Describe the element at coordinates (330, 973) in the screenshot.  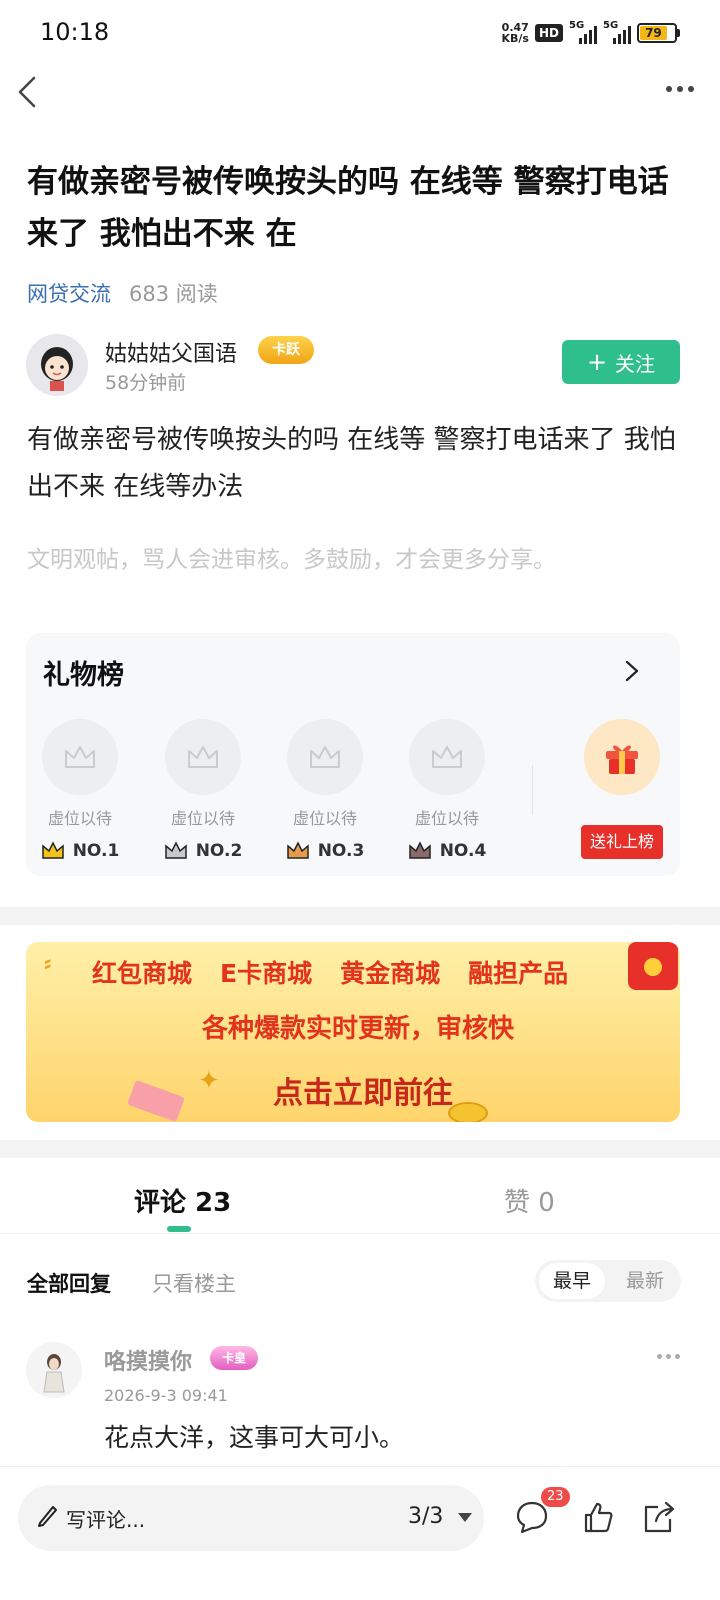
I see `banner-items: 红包商城 E卡商城 黄金商城 融担产品` at that location.